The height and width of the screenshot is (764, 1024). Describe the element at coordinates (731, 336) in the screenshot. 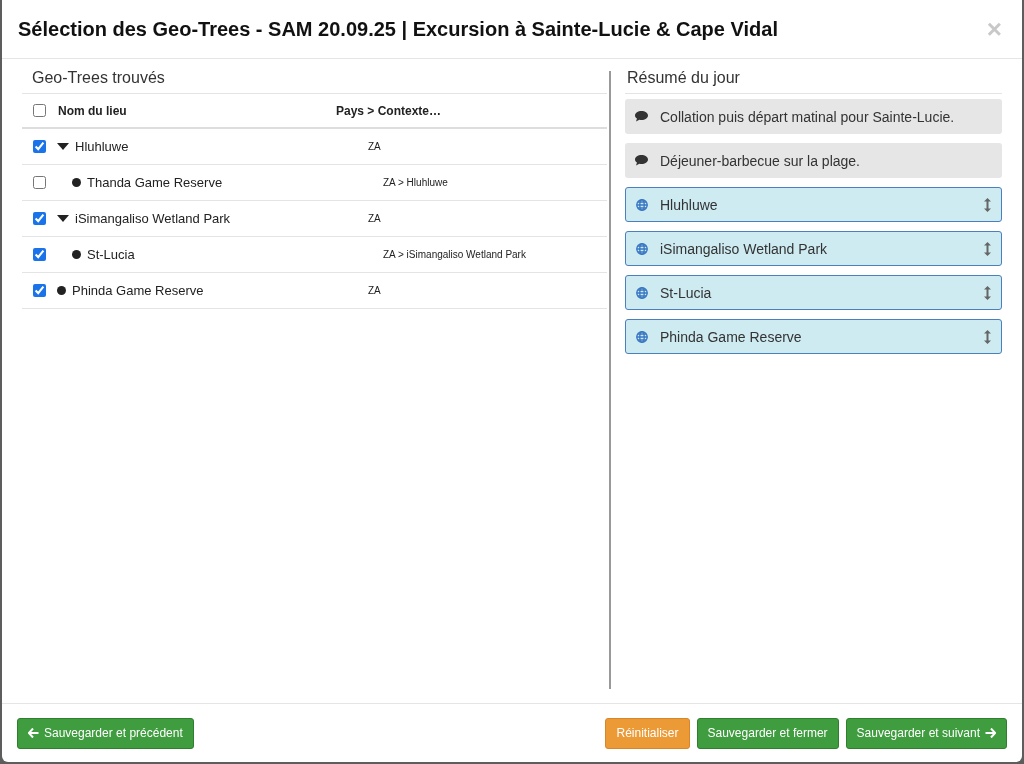

I see `place-text: Phinda Game Reserve` at that location.